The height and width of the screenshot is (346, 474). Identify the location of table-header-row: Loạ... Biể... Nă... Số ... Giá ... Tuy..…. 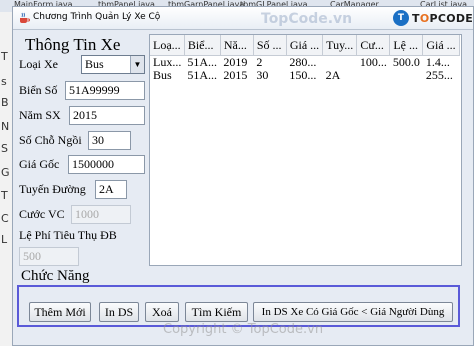
(305, 45).